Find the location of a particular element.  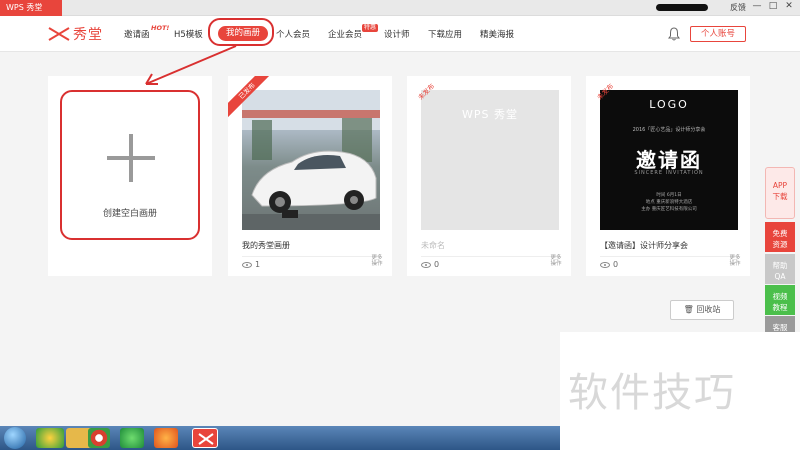

create-blank-album-label: 创建空白画册 is located at coordinates (129, 214).